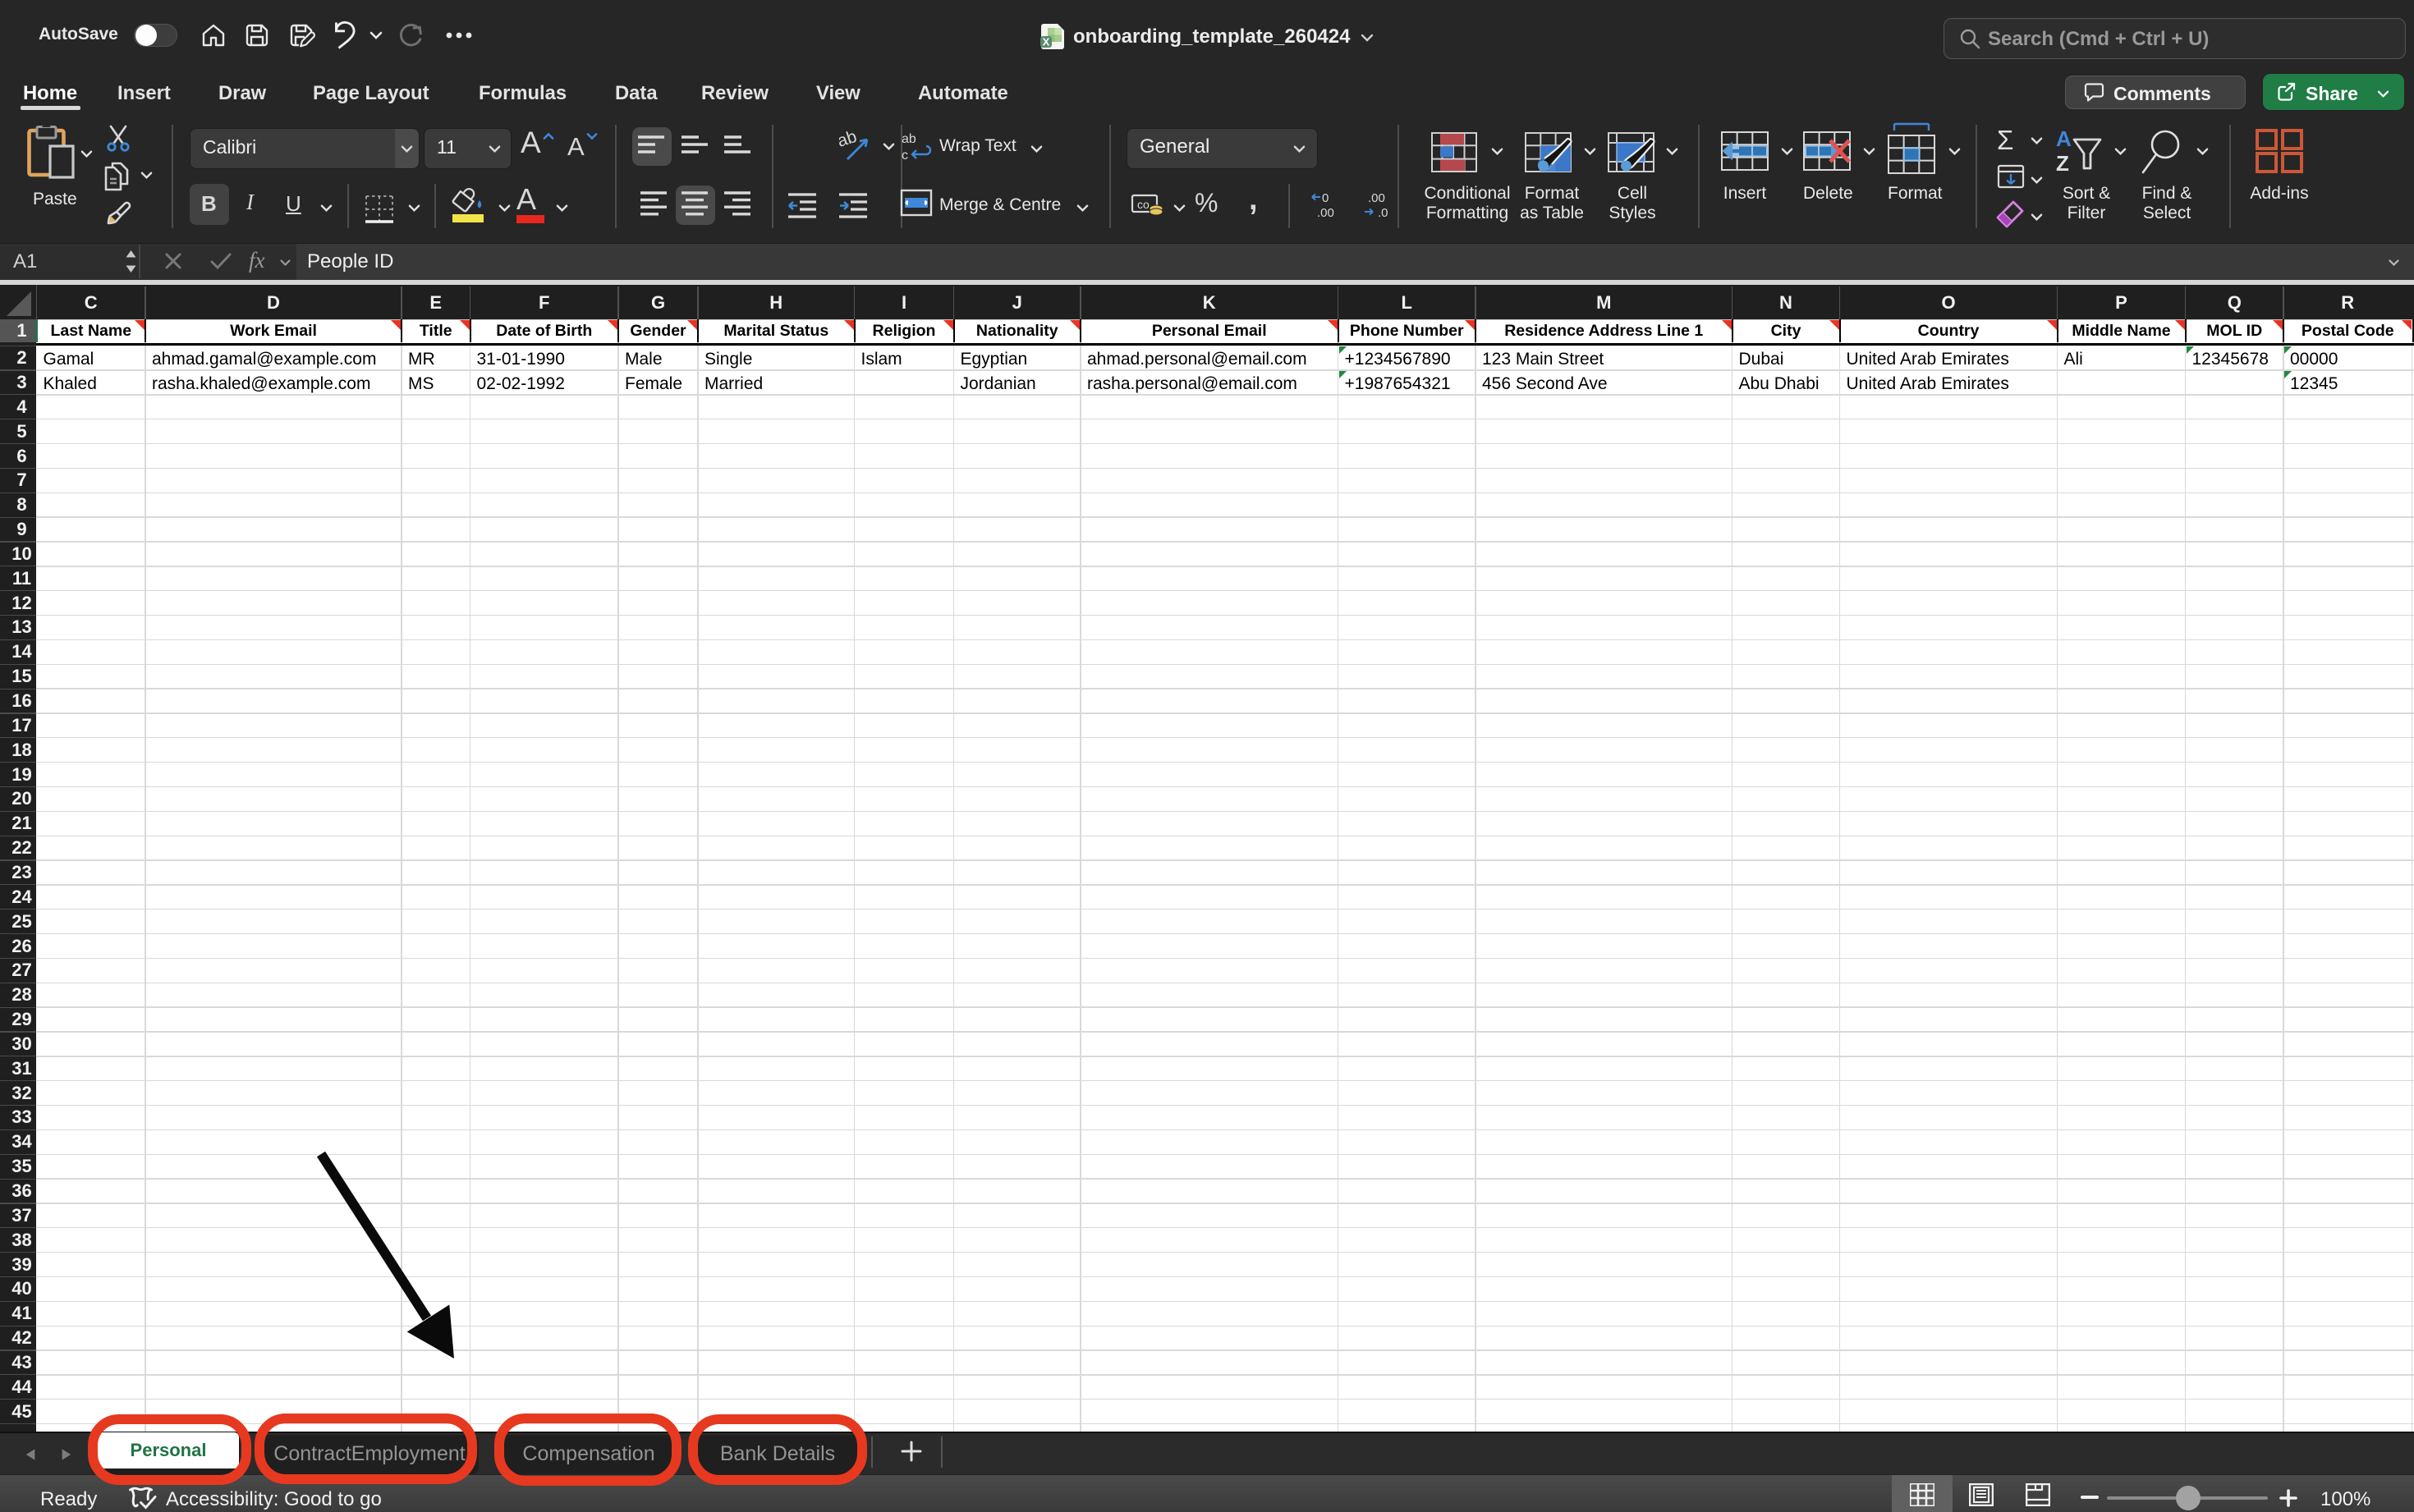  What do you see at coordinates (2063, 163) in the screenshot?
I see `svg-text: Z` at bounding box center [2063, 163].